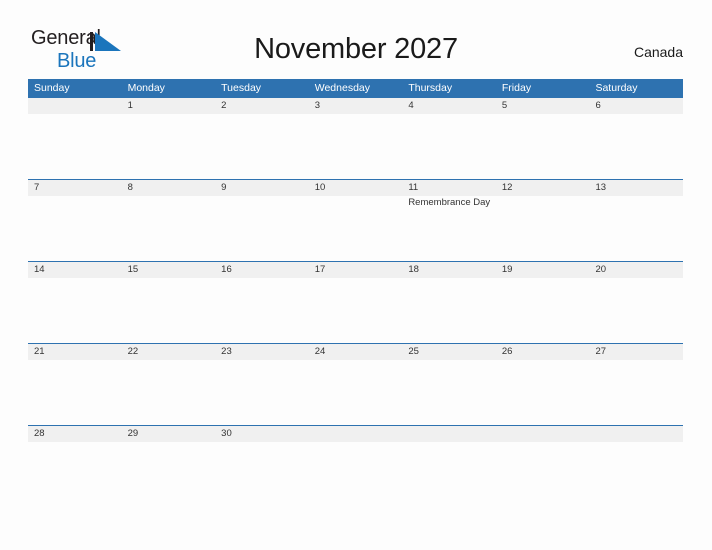 Image resolution: width=712 pixels, height=550 pixels. I want to click on weekday-header-sunday: Sunday, so click(52, 88).